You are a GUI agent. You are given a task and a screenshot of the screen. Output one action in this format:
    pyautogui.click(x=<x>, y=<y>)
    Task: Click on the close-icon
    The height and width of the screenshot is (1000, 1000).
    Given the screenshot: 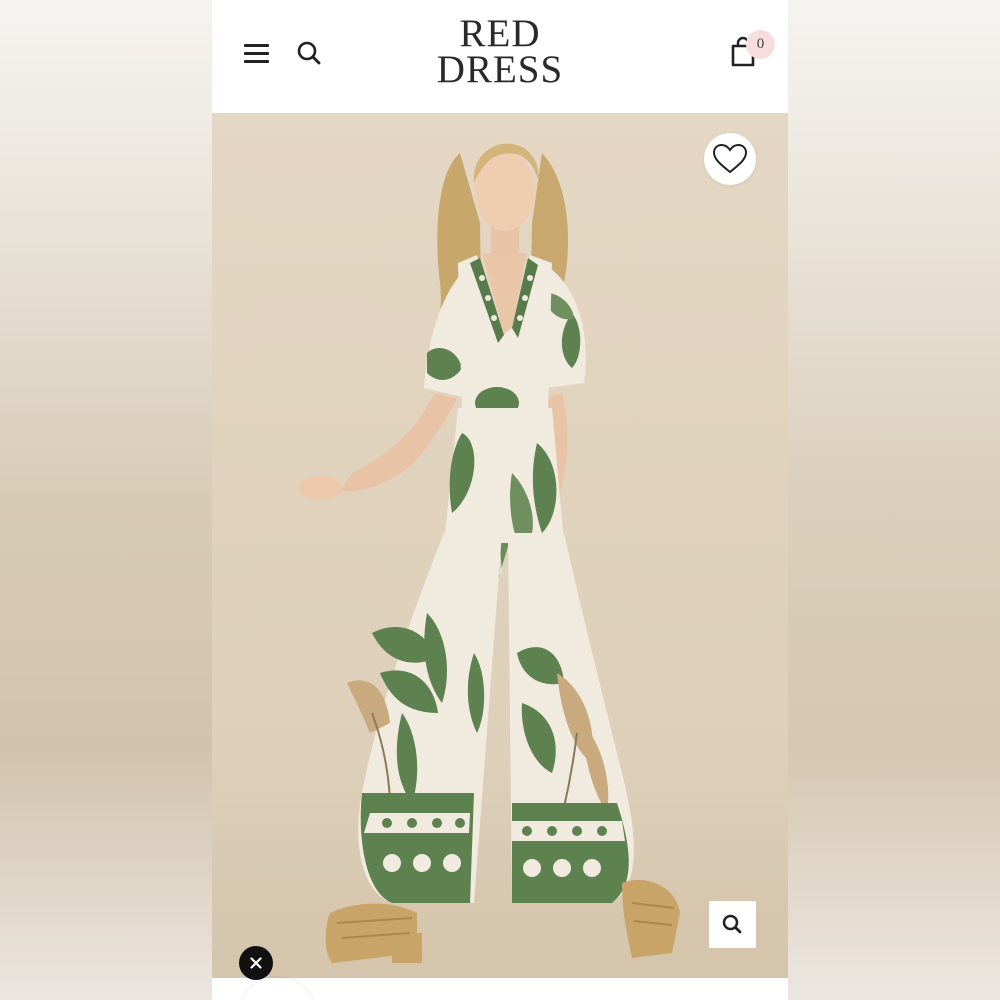 What is the action you would take?
    pyautogui.click(x=256, y=963)
    